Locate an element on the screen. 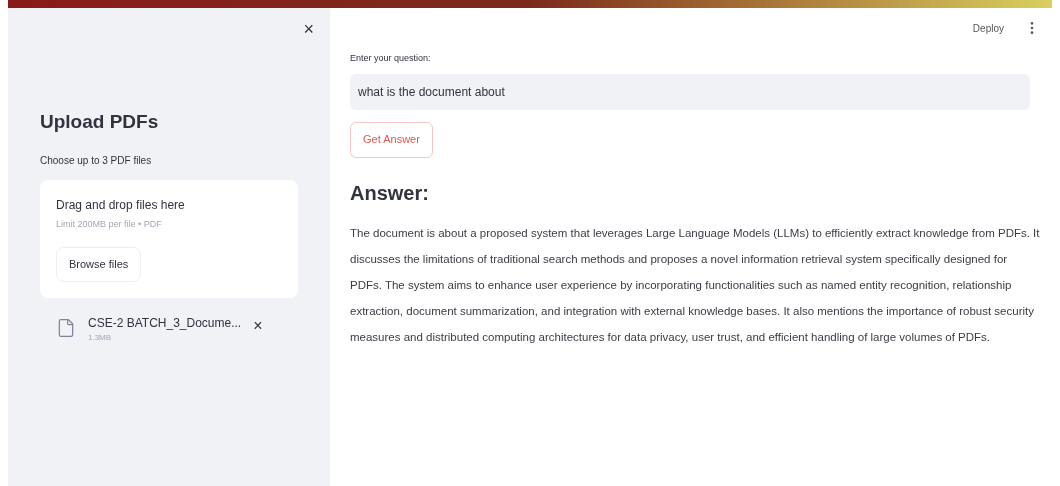 The image size is (1060, 486). file-icon is located at coordinates (66, 327).